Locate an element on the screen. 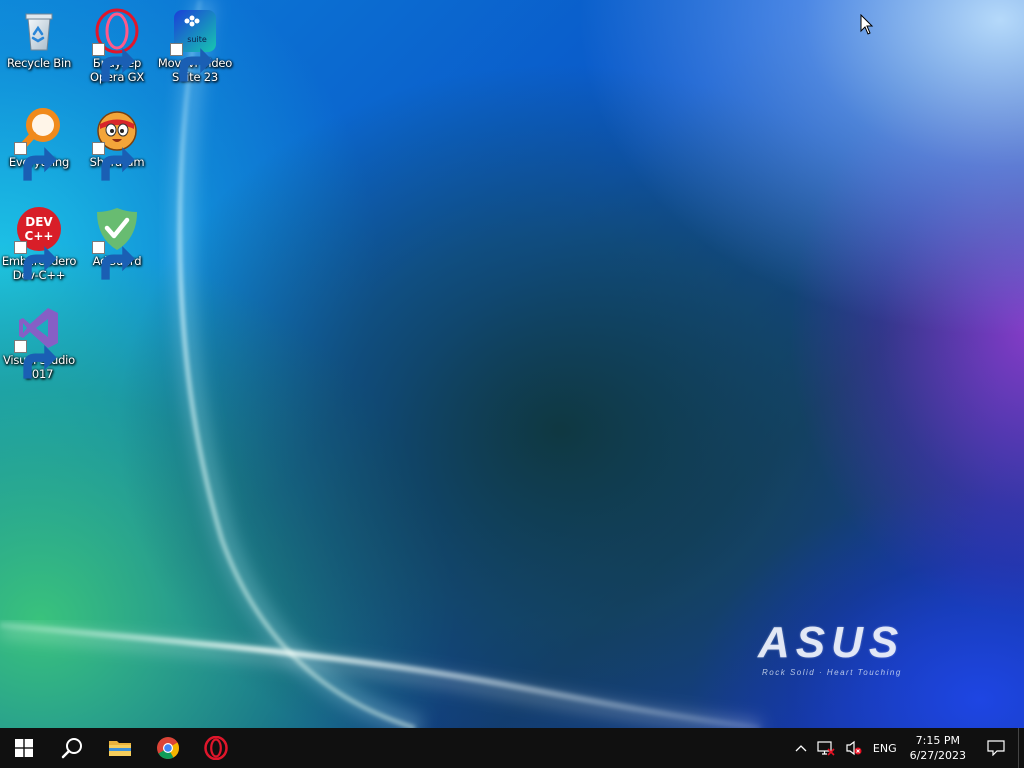  file-explorer-button is located at coordinates (120, 748).